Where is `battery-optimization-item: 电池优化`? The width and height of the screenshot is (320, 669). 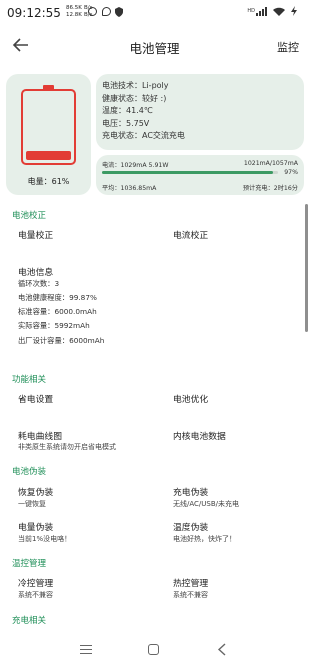
battery-optimization-item: 电池优化 is located at coordinates (190, 398).